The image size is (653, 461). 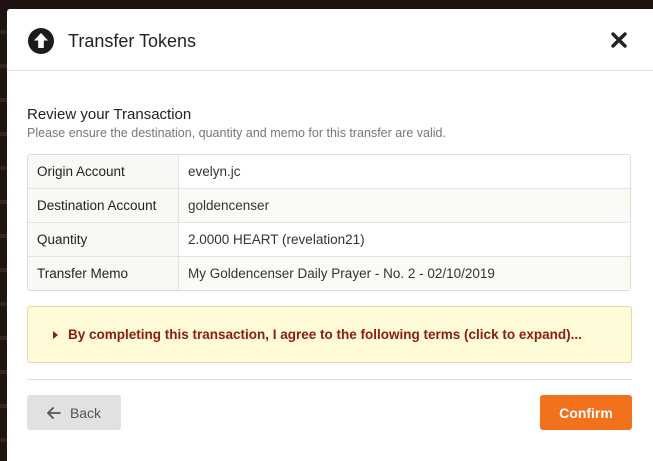 What do you see at coordinates (329, 205) in the screenshot?
I see `details-row-destination: Destination Account goldencenser` at bounding box center [329, 205].